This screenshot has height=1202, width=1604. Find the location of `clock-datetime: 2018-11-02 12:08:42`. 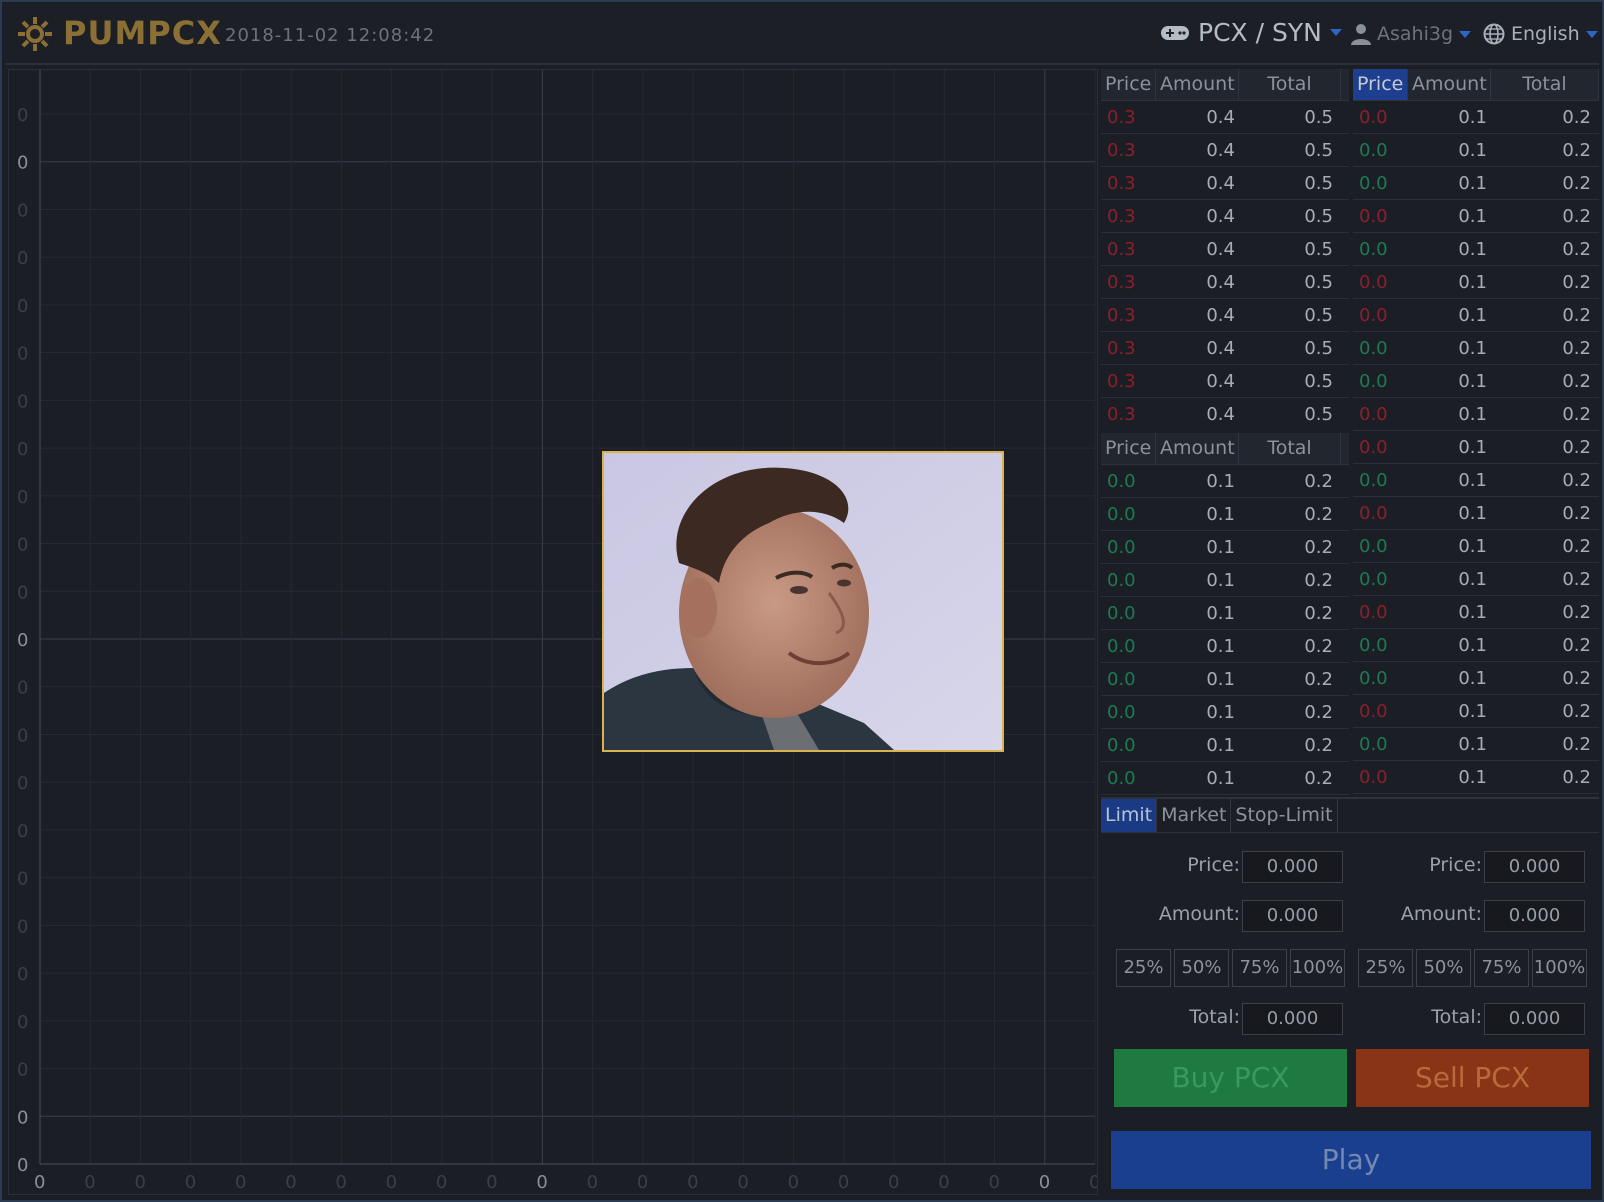

clock-datetime: 2018-11-02 12:08:42 is located at coordinates (330, 35).